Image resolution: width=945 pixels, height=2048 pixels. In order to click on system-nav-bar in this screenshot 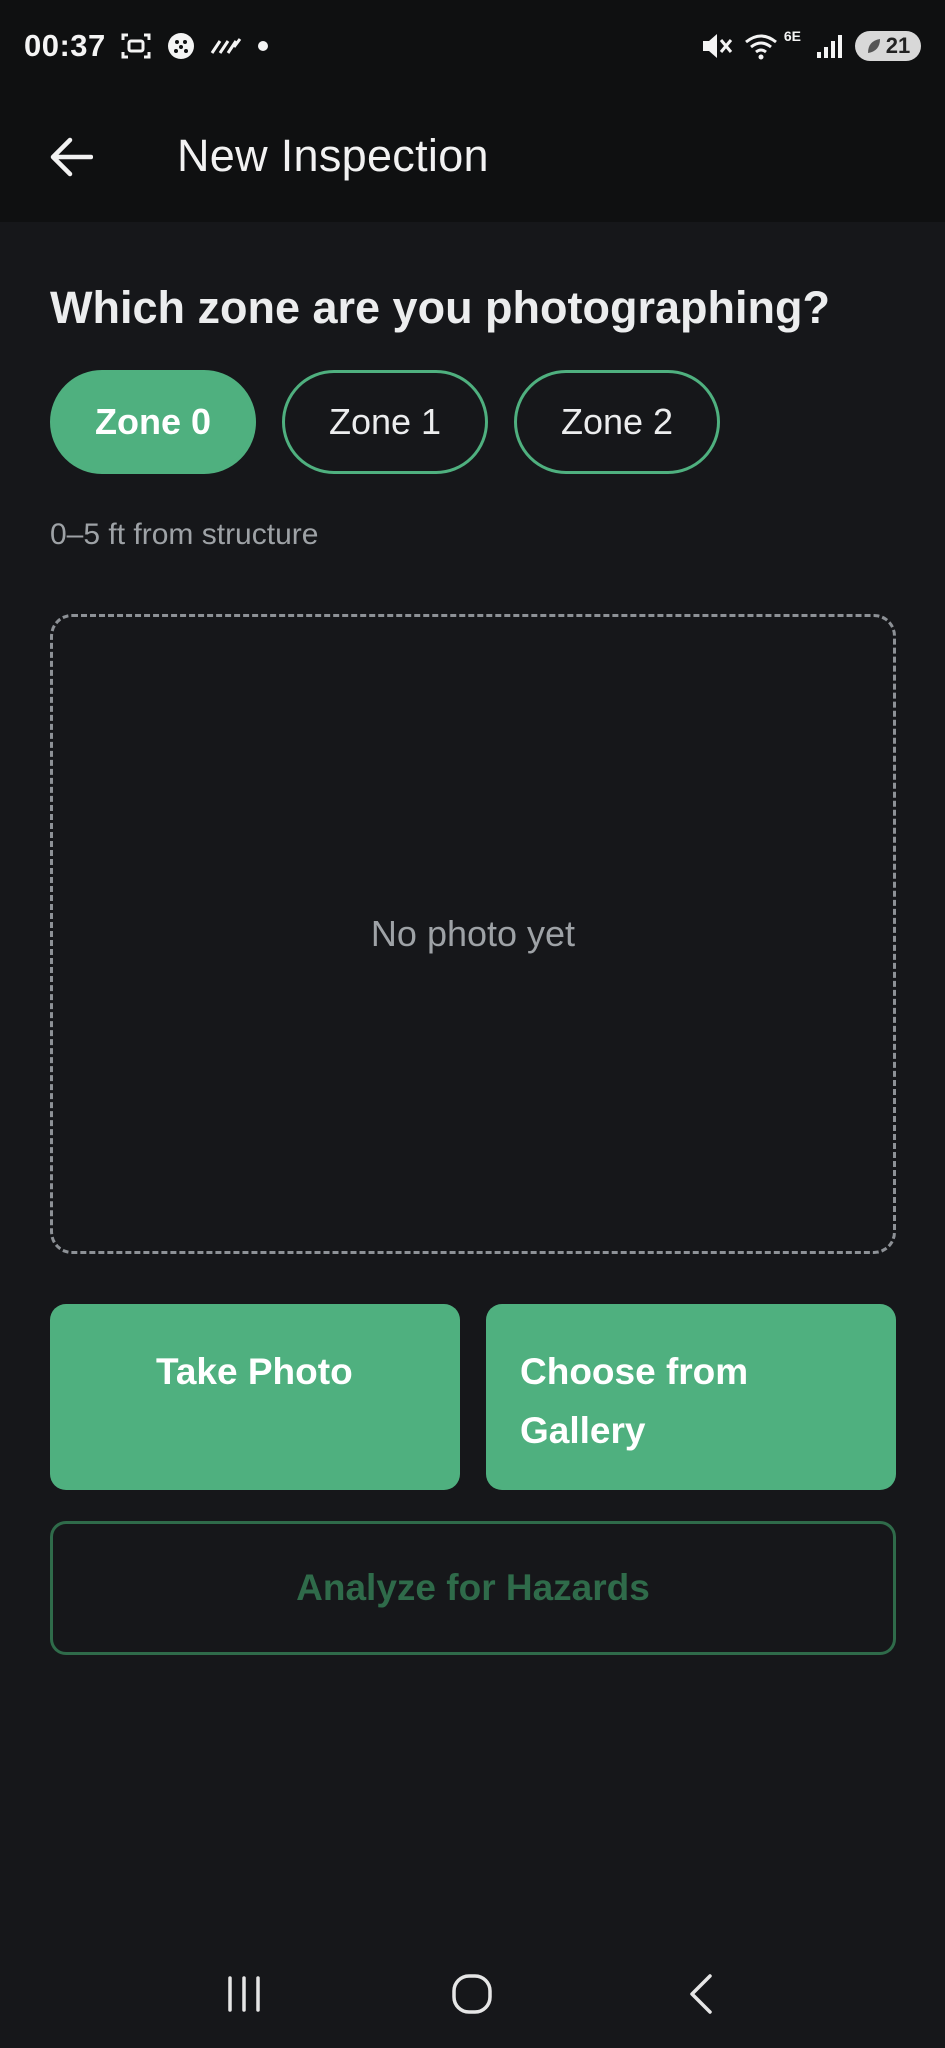, I will do `click(472, 1994)`.